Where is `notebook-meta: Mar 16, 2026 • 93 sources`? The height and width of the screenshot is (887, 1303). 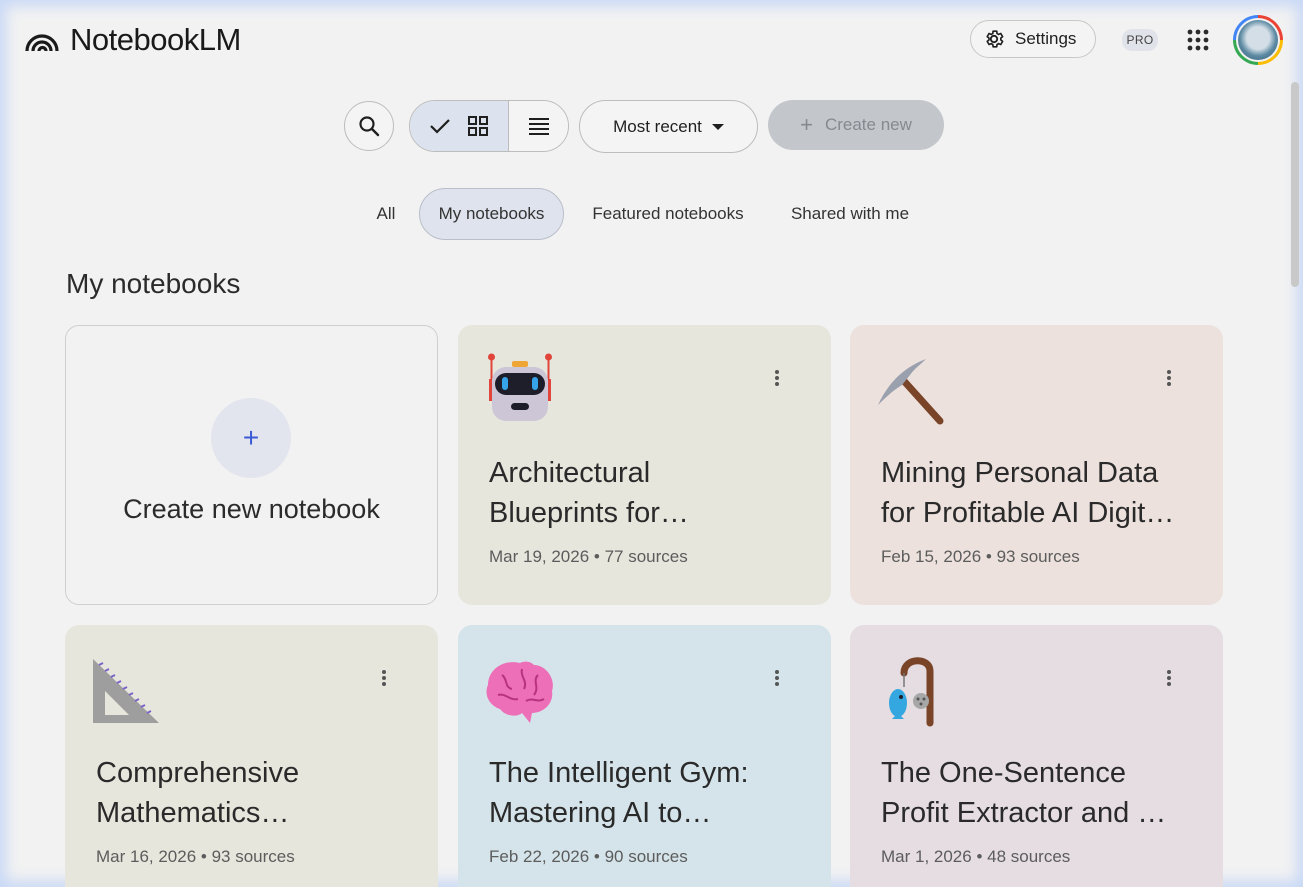 notebook-meta: Mar 16, 2026 • 93 sources is located at coordinates (195, 856).